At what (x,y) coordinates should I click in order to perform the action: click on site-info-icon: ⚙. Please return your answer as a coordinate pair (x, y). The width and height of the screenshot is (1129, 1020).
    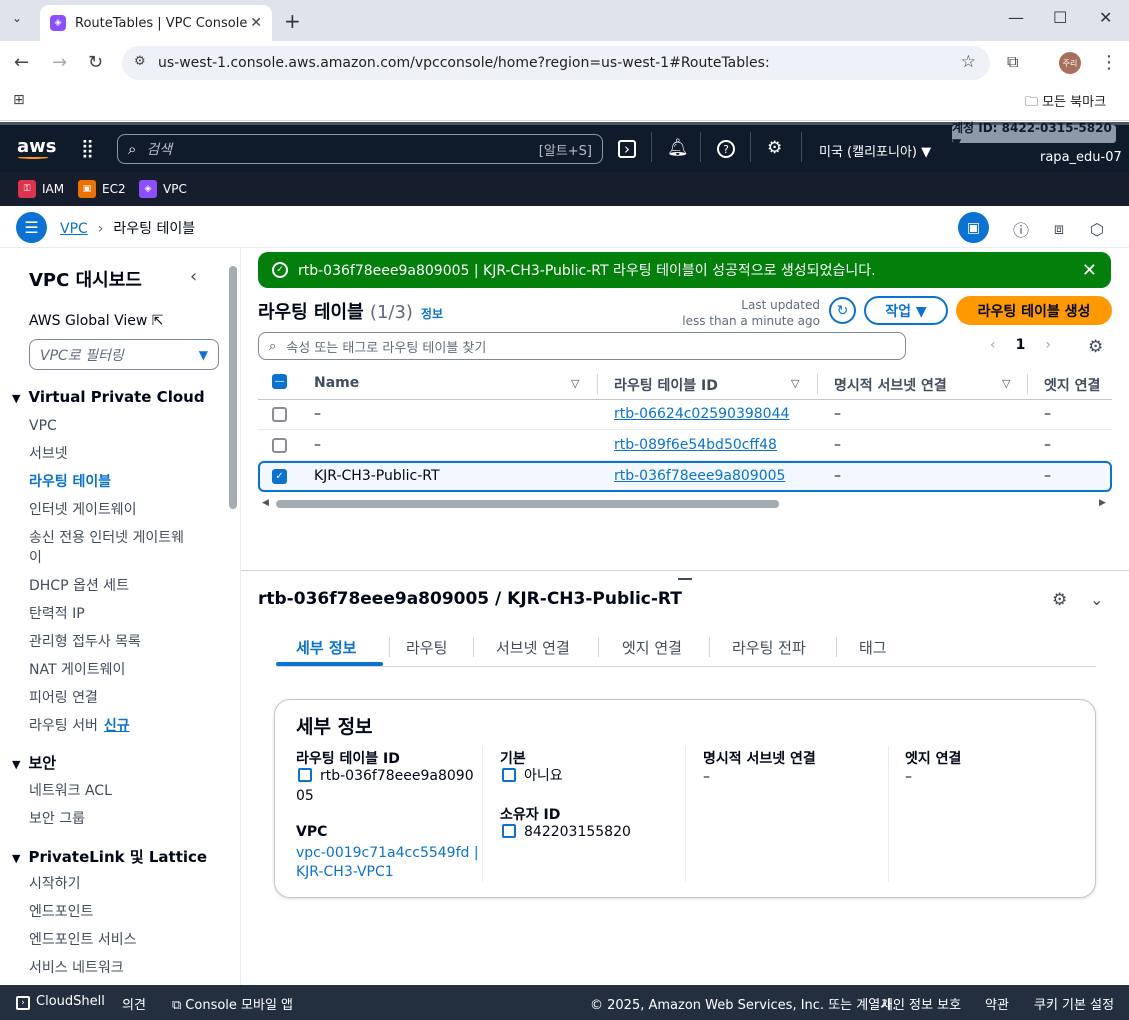
    Looking at the image, I should click on (140, 61).